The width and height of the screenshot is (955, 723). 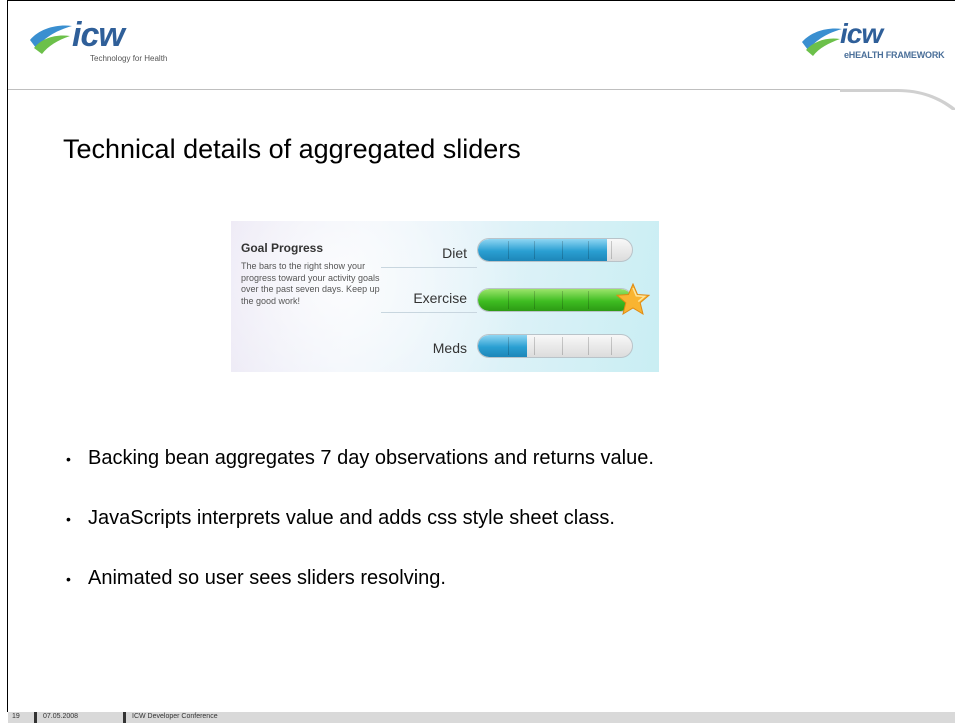 I want to click on slider-label-exercise: Exercise, so click(x=440, y=298).